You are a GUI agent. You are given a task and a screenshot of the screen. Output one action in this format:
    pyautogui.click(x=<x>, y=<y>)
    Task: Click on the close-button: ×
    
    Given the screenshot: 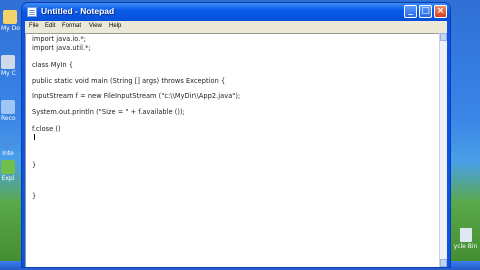 What is the action you would take?
    pyautogui.click(x=440, y=11)
    